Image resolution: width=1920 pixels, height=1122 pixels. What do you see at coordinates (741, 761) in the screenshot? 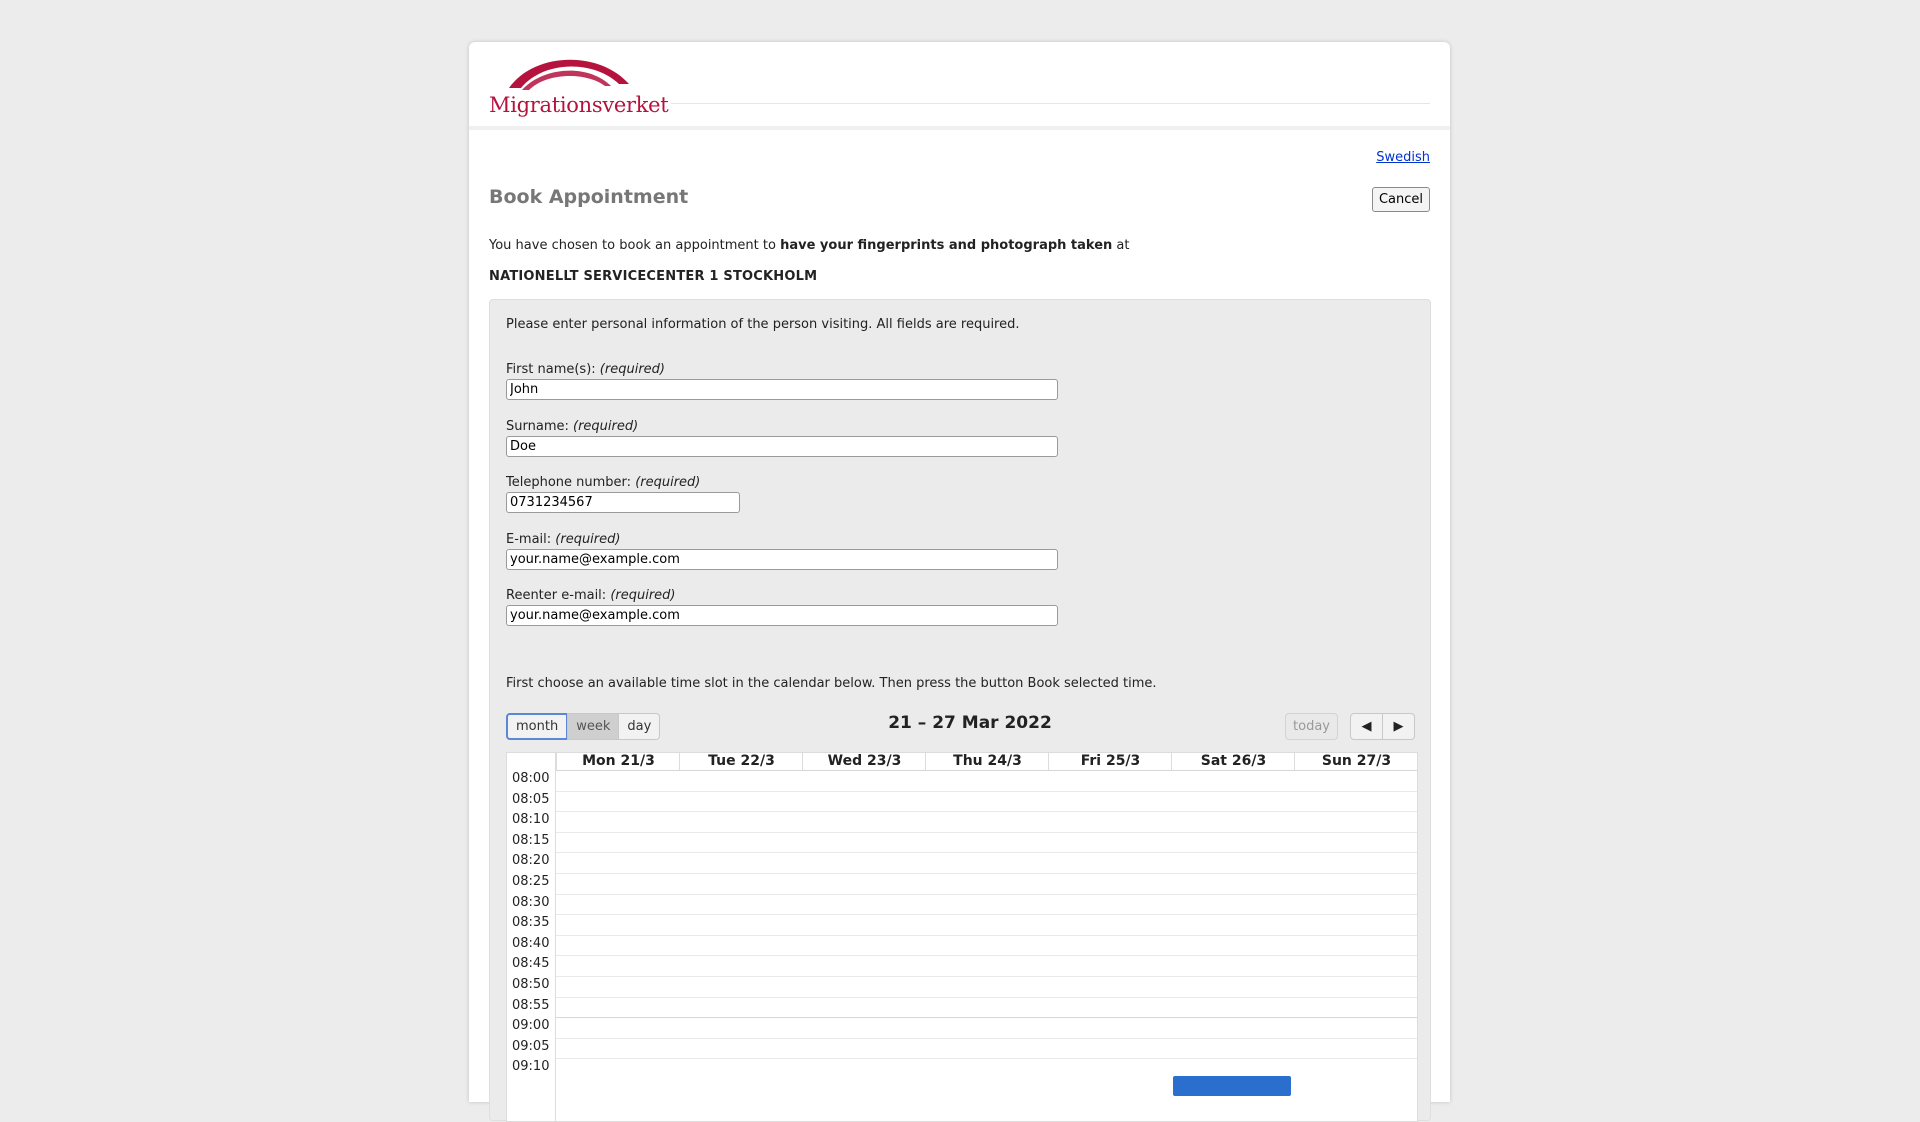
I see `day-header: Tue 22/3` at bounding box center [741, 761].